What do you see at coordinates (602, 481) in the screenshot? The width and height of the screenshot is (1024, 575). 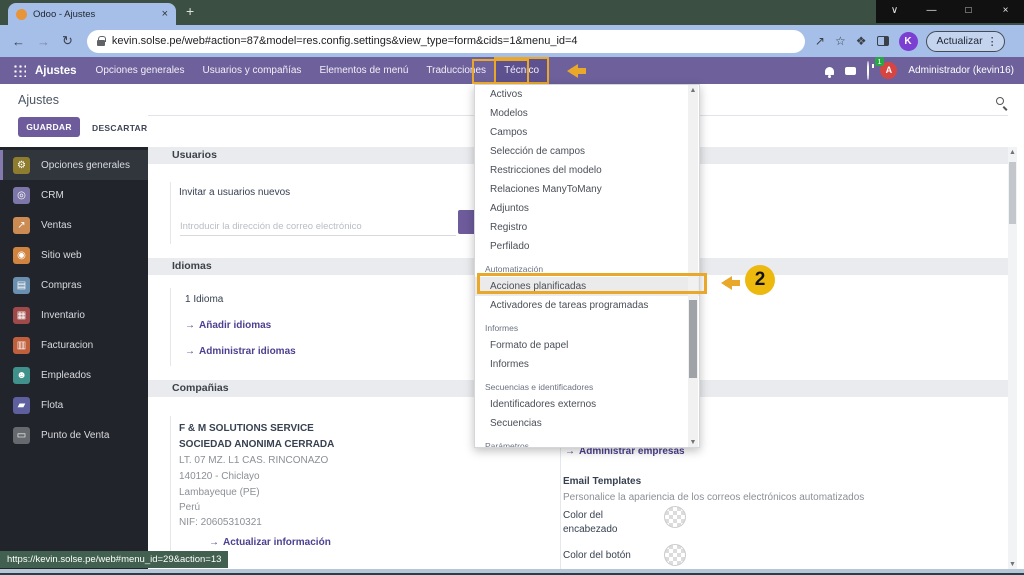 I see `email-templates-title: Email Templates` at bounding box center [602, 481].